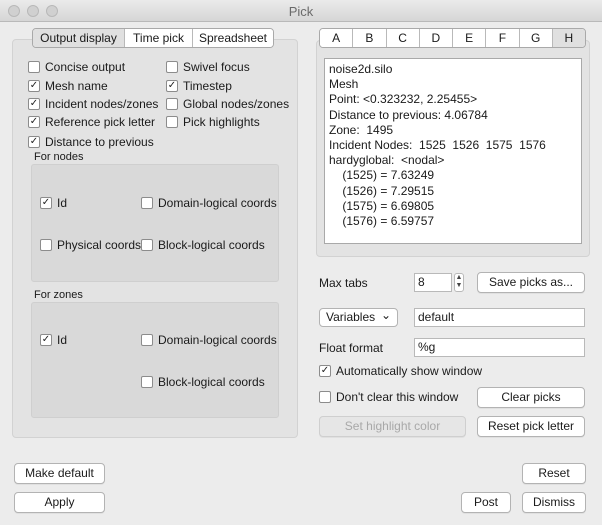 This screenshot has height=525, width=602. I want to click on timestep-checkbox: ✓ Timestep, so click(199, 86).